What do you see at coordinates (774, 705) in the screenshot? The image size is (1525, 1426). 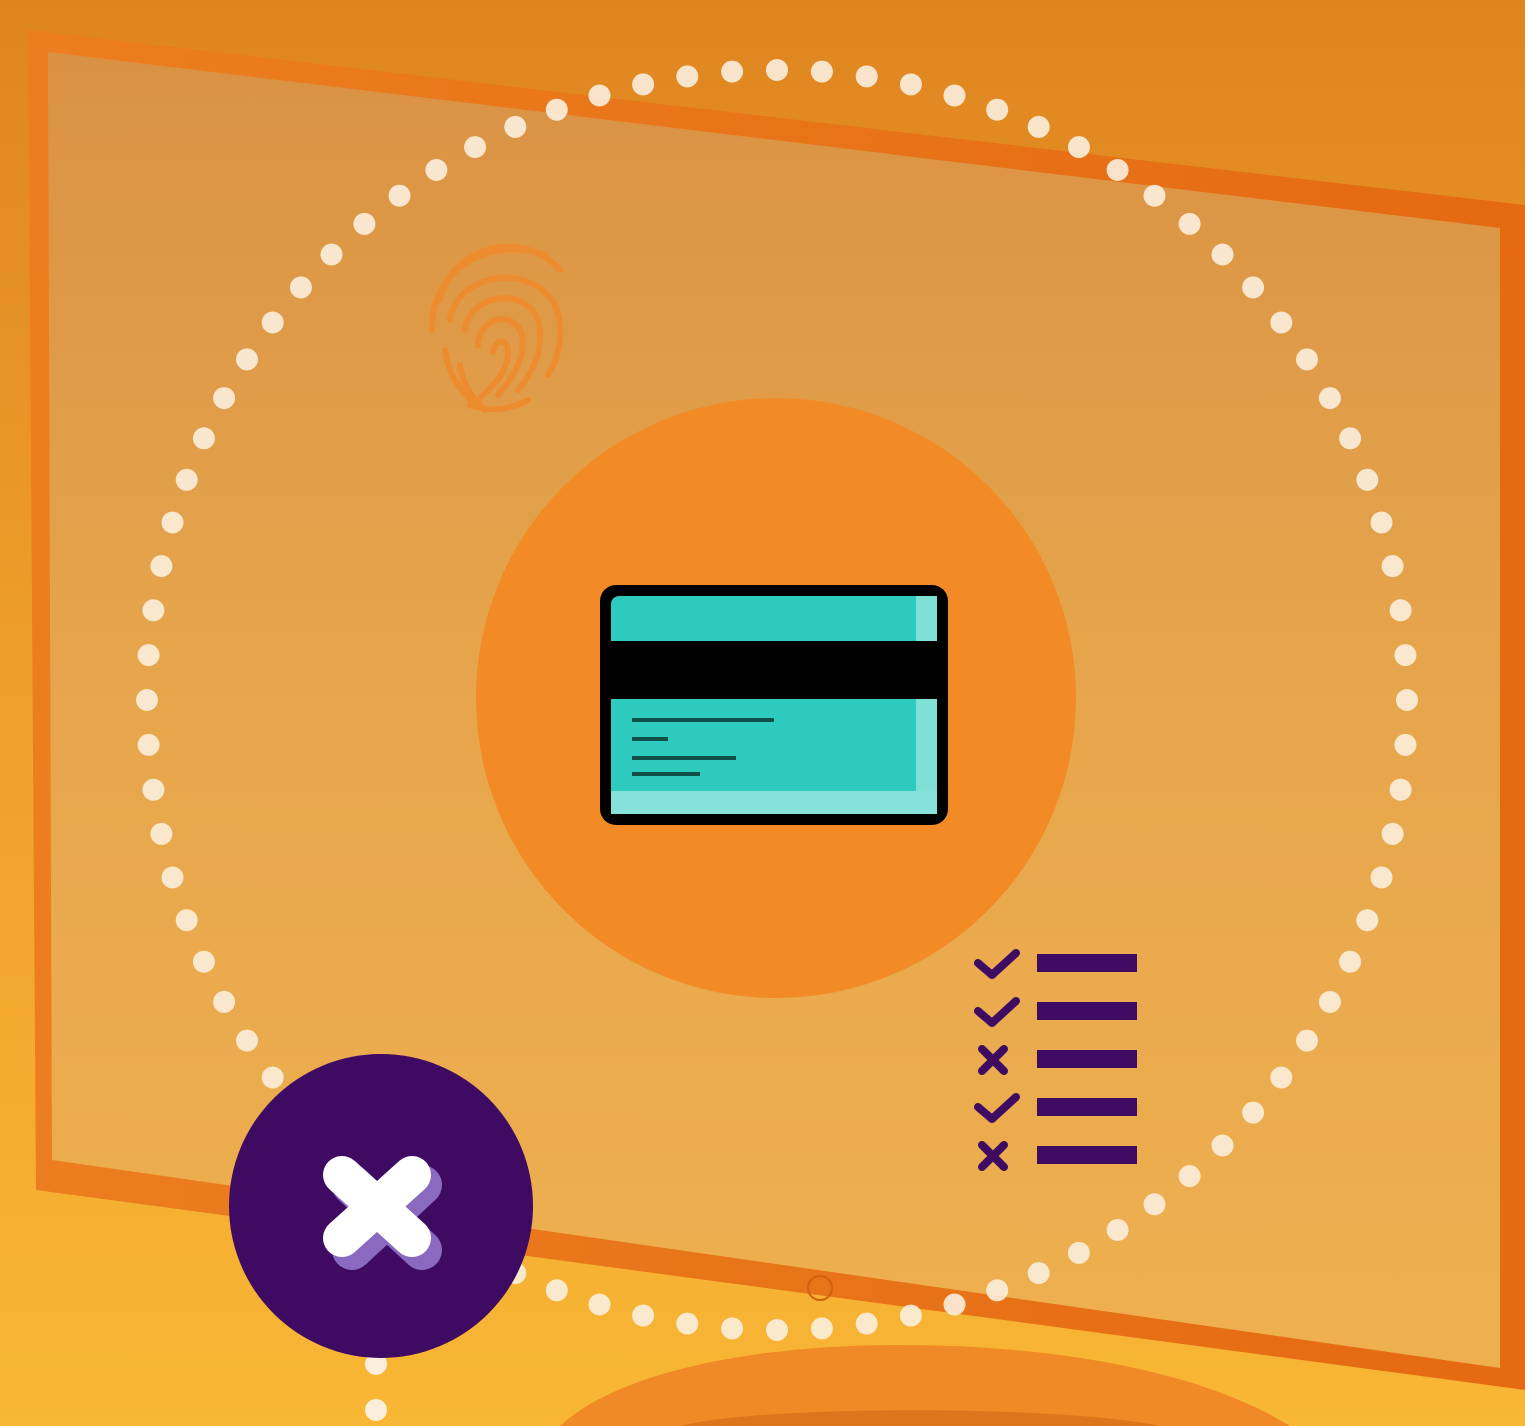 I see `credit-card-icon` at bounding box center [774, 705].